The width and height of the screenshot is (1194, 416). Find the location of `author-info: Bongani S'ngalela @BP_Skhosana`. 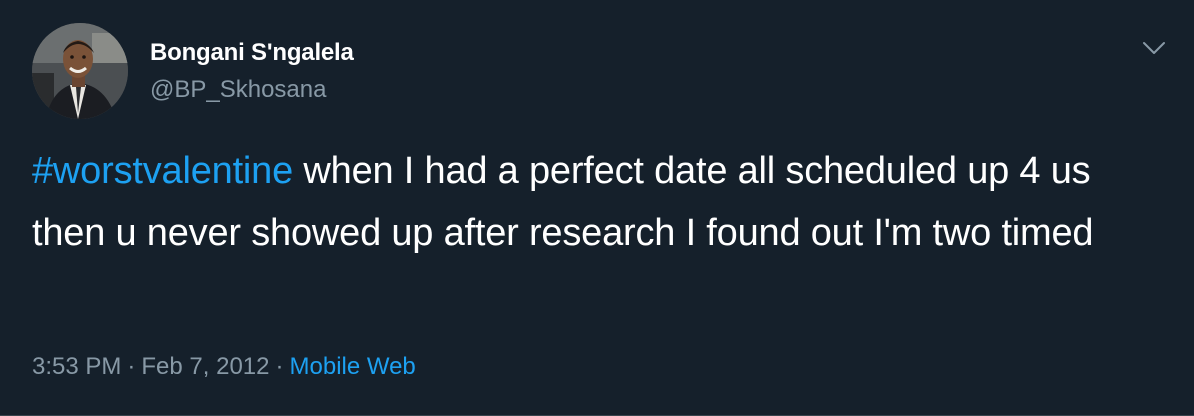

author-info: Bongani S'ngalela @BP_Skhosana is located at coordinates (252, 71).